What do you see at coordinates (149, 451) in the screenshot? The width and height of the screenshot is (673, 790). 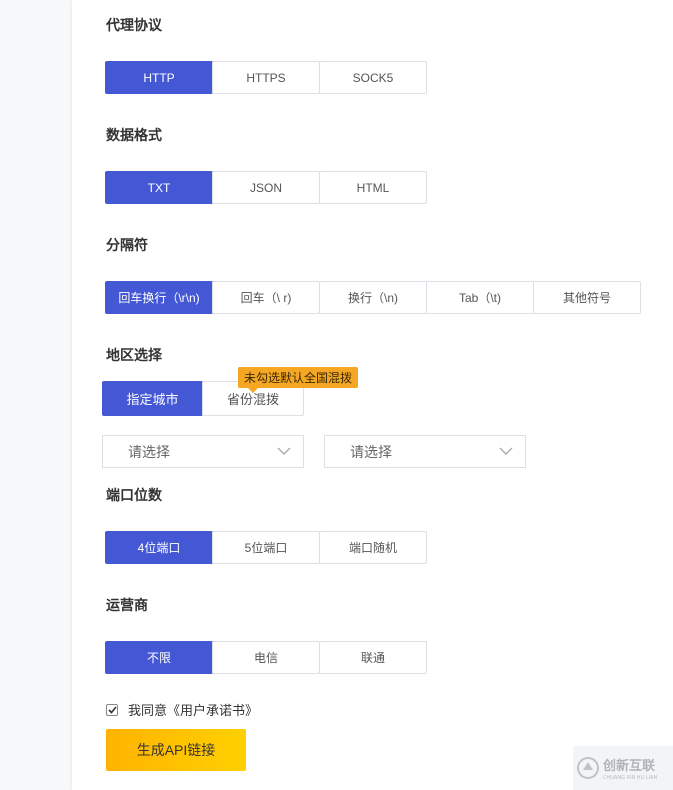 I see `province-select-placeholder: 请选择` at bounding box center [149, 451].